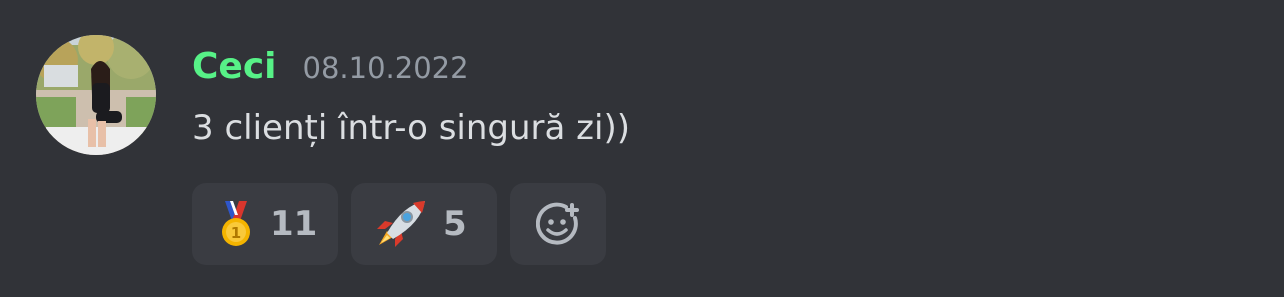  Describe the element at coordinates (96, 95) in the screenshot. I see `avatar` at that location.